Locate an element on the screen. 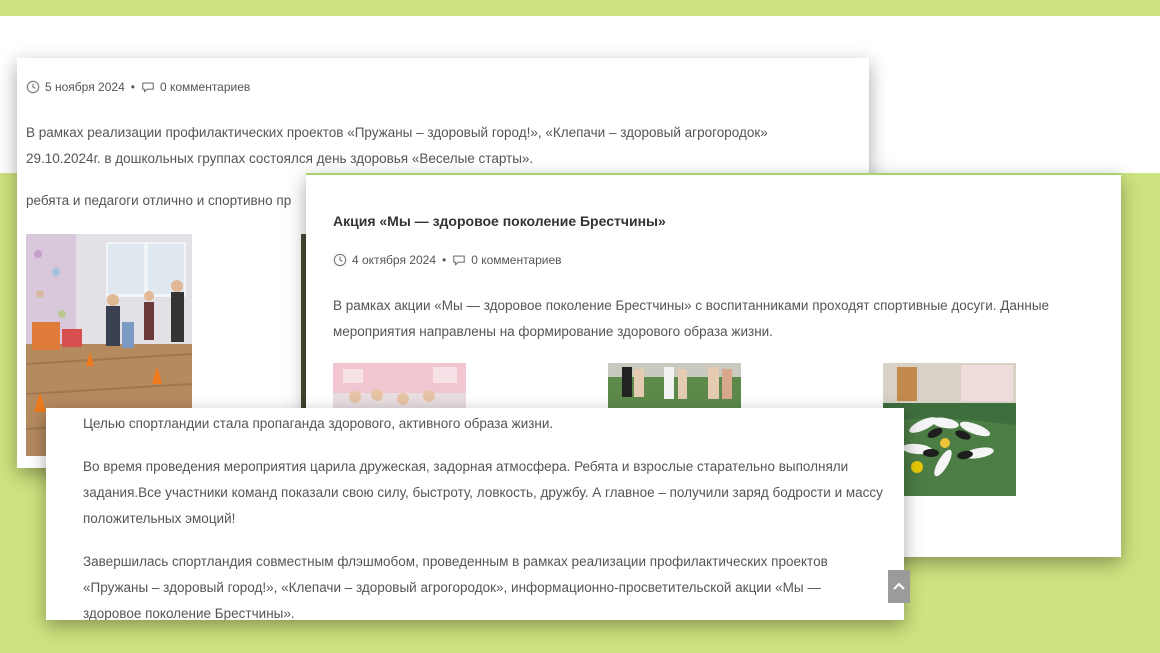 This screenshot has width=1160, height=653. legs-photo-image is located at coordinates (674, 386).